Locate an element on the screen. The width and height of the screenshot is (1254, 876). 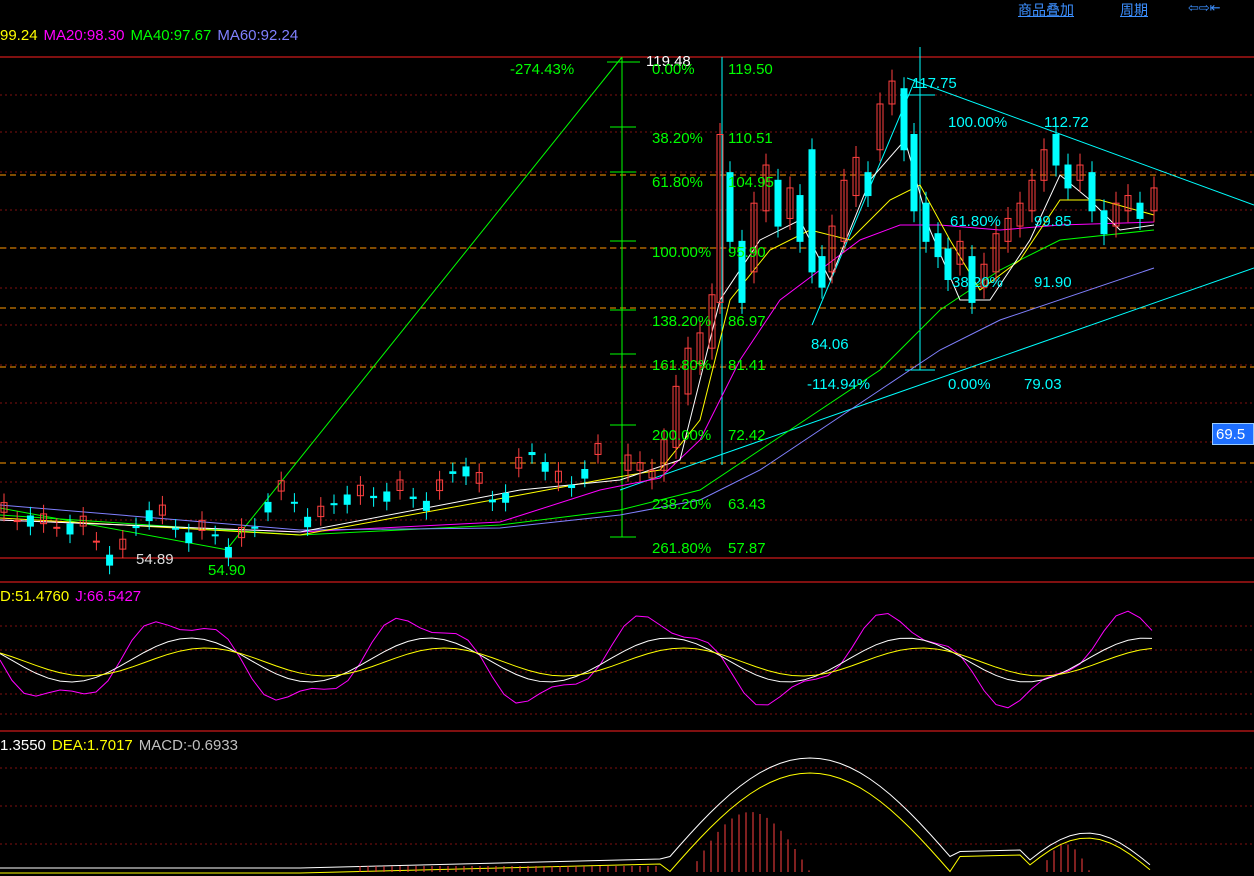
macd-dea-line is located at coordinates (575, 823).